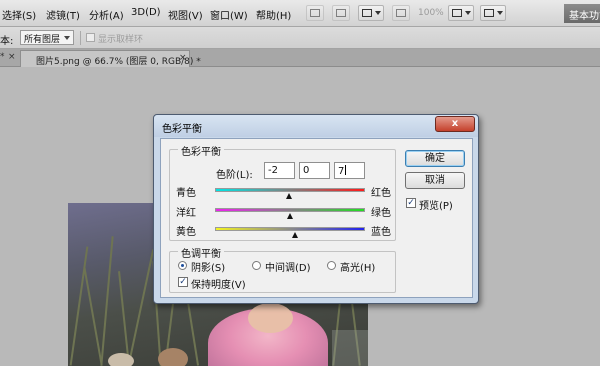 This screenshot has height=366, width=600. I want to click on slider-red-label: 红色, so click(381, 193).